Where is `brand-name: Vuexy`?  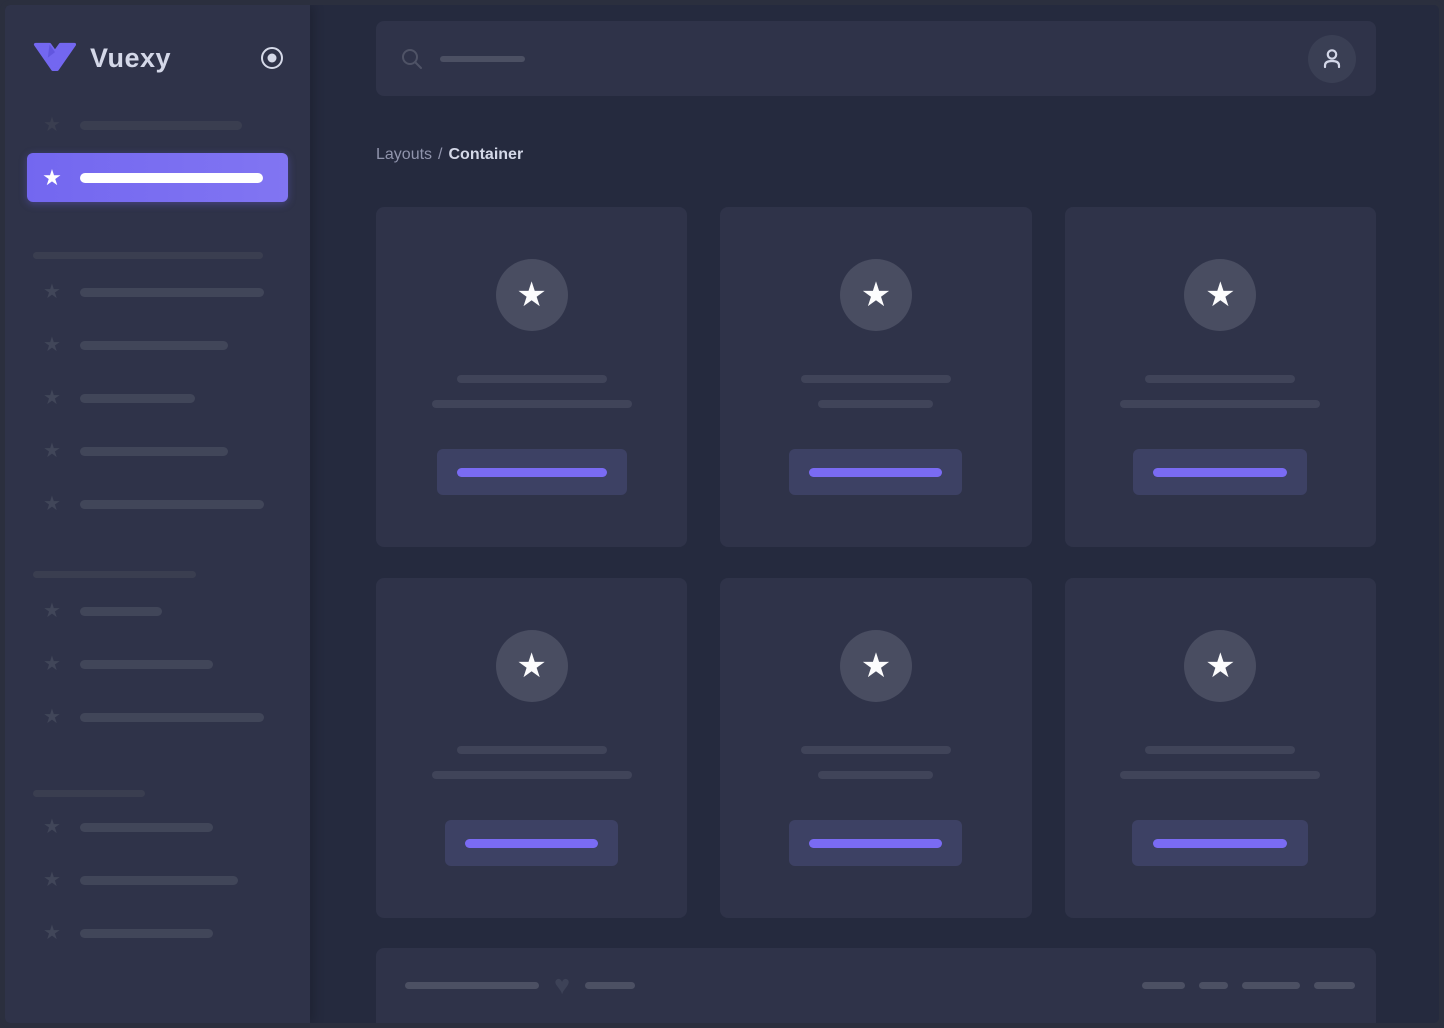 brand-name: Vuexy is located at coordinates (131, 57).